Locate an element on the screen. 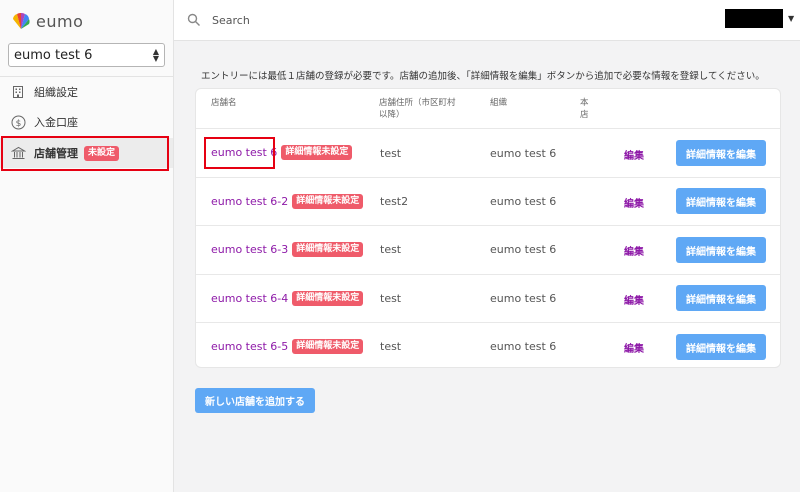 The width and height of the screenshot is (800, 492). store-name-link: eumo test 6-3 詳細情報未設定 is located at coordinates (287, 249).